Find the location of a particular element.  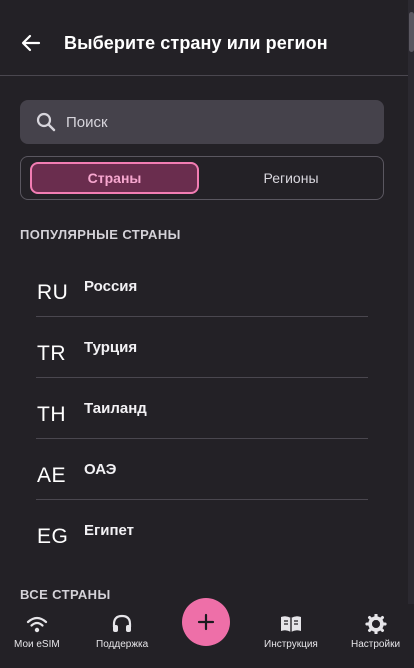

tab-regions: Регионы is located at coordinates (291, 178).